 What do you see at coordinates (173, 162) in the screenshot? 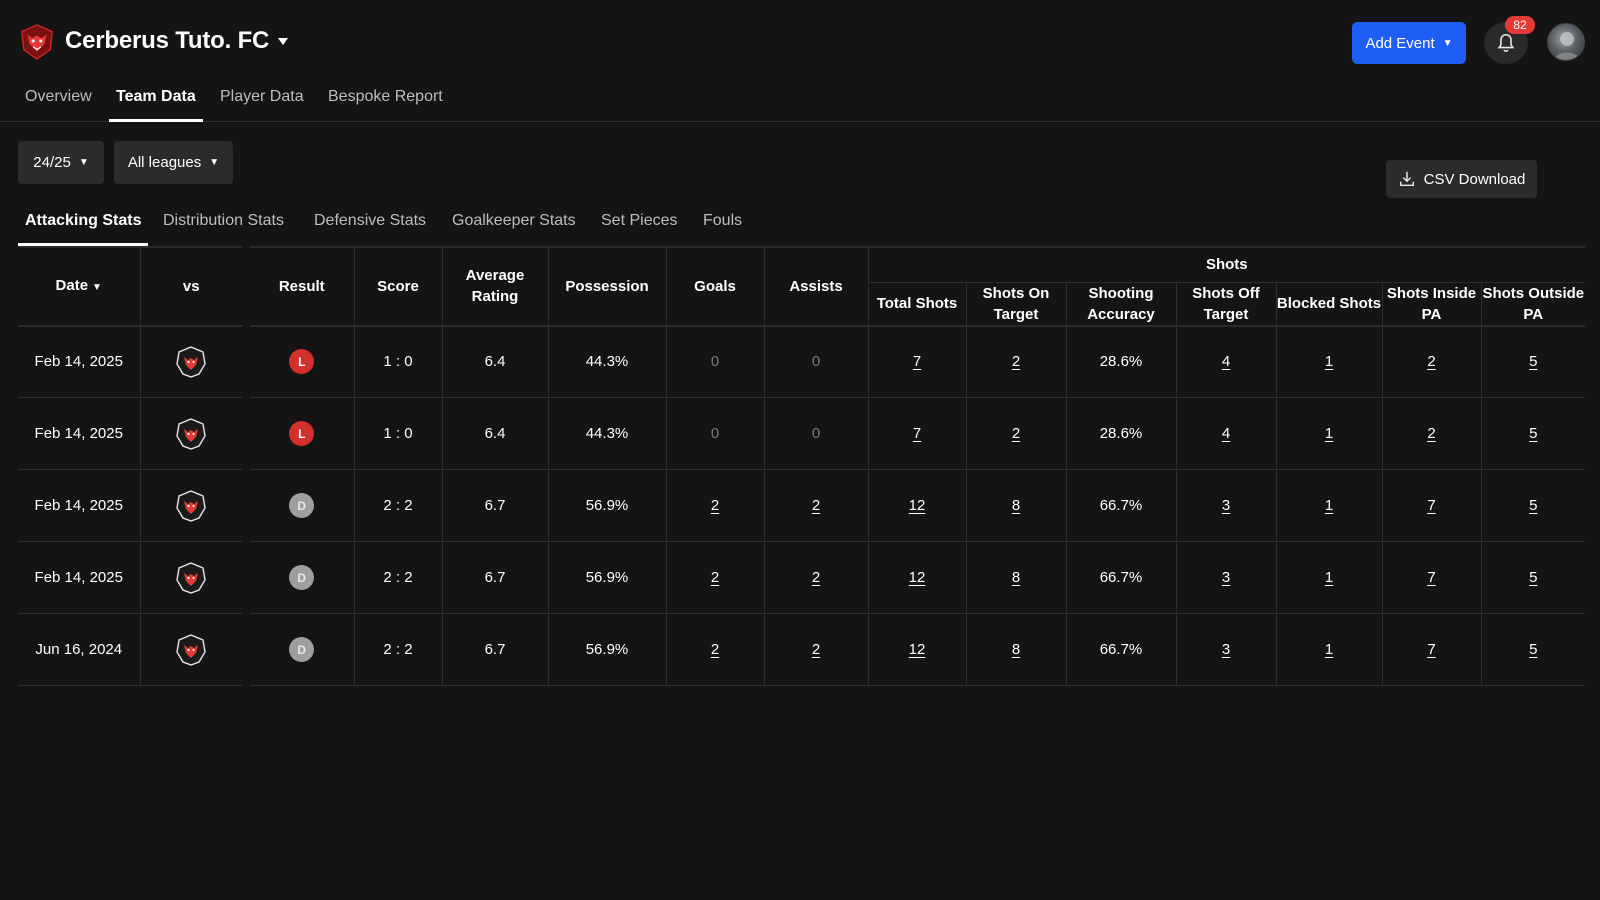
I see `league-select: All leagues ▼` at bounding box center [173, 162].